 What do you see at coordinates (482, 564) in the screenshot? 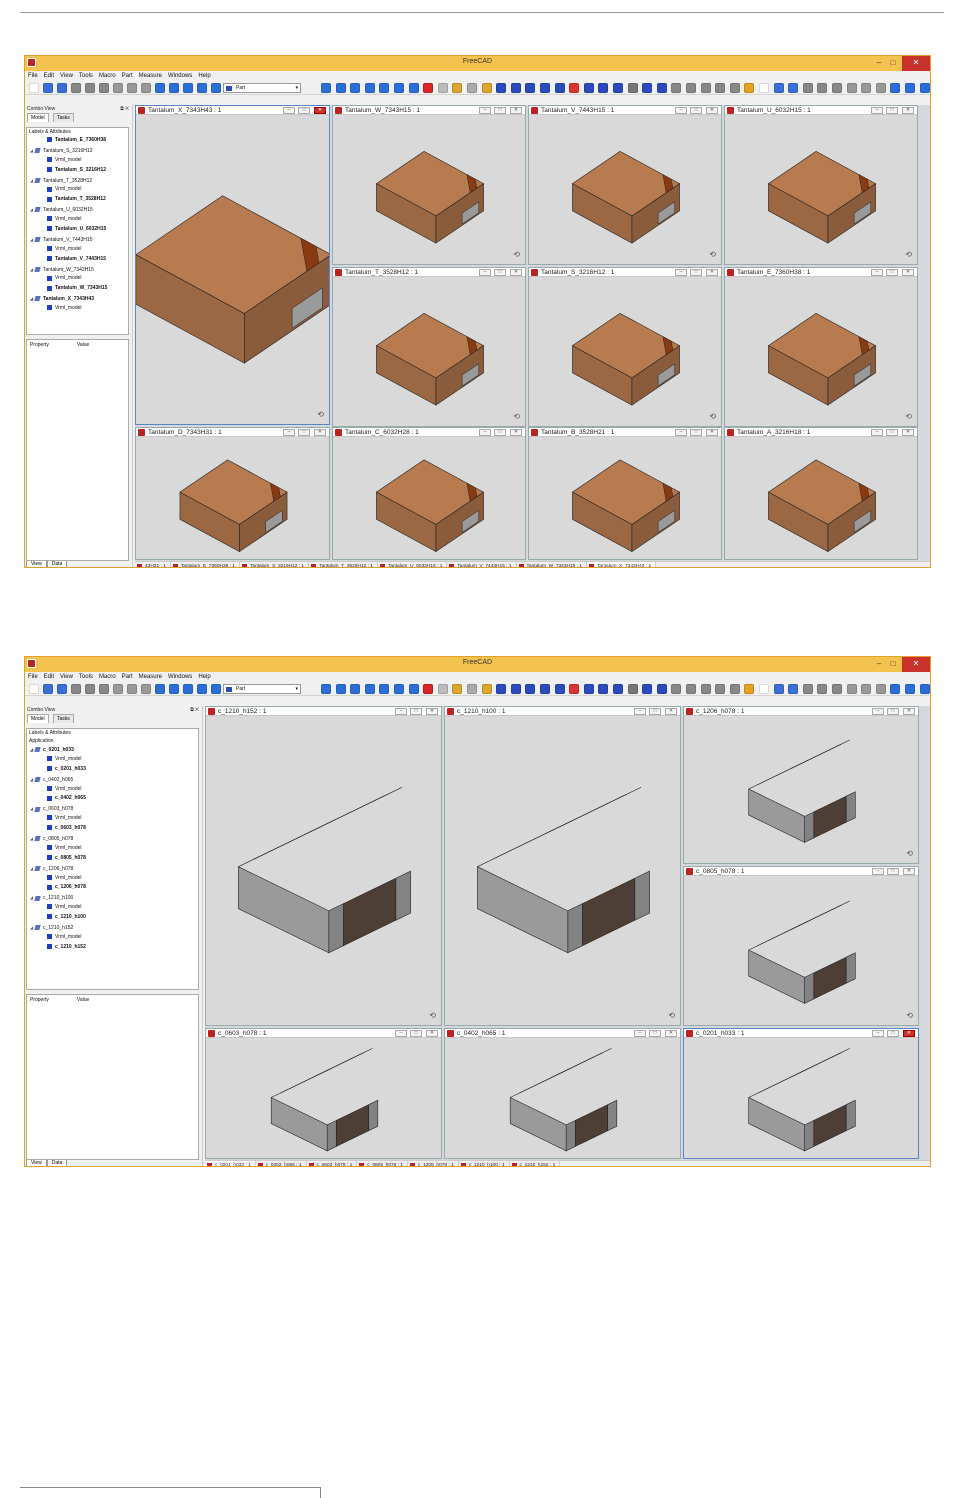
I see `document-tab: Tantalum_V_7443H15 : 1` at bounding box center [482, 564].